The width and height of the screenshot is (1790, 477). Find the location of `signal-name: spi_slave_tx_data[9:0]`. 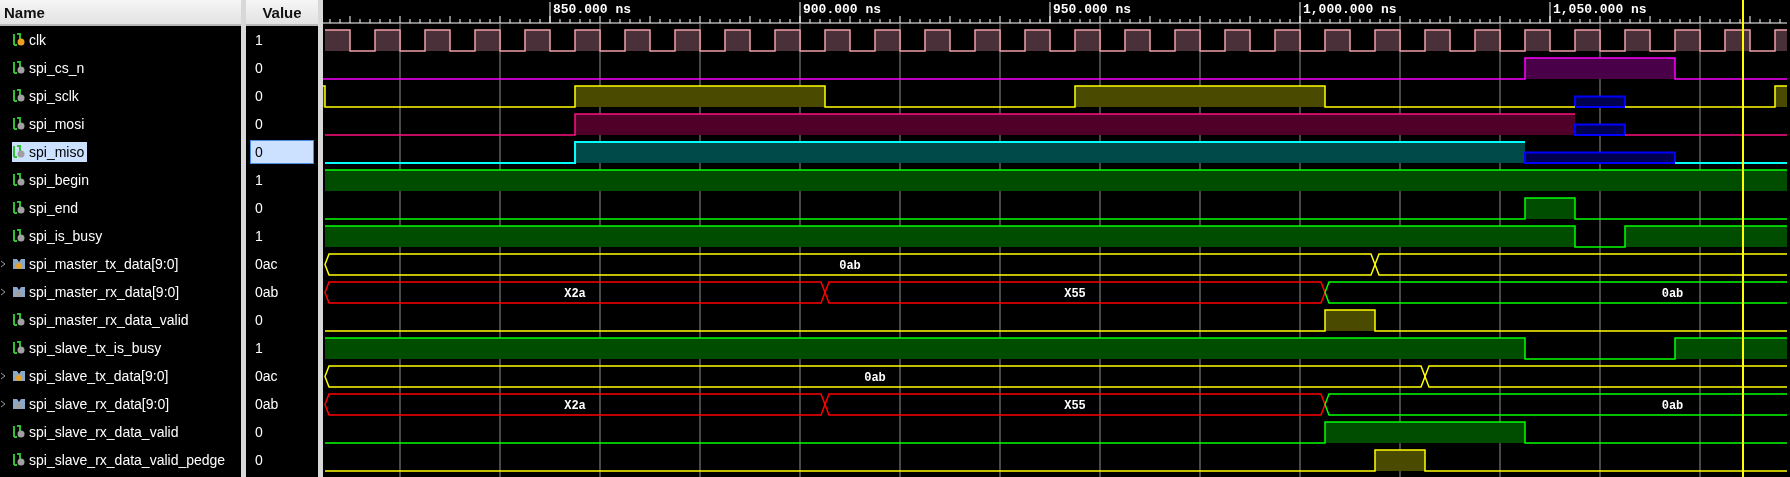

signal-name: spi_slave_tx_data[9:0] is located at coordinates (92, 376).